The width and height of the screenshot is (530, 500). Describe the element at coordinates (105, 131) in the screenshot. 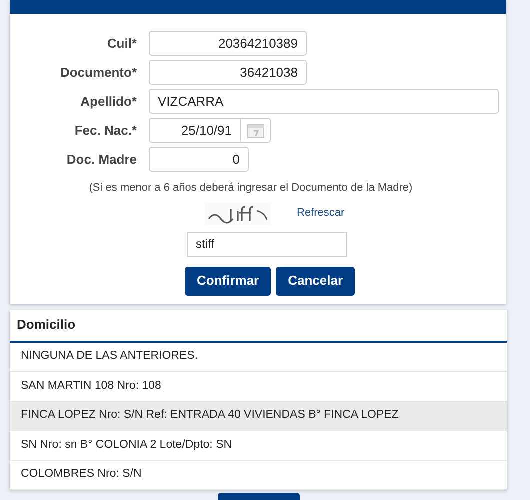

I see `field-label: Fec. Nac.*` at that location.